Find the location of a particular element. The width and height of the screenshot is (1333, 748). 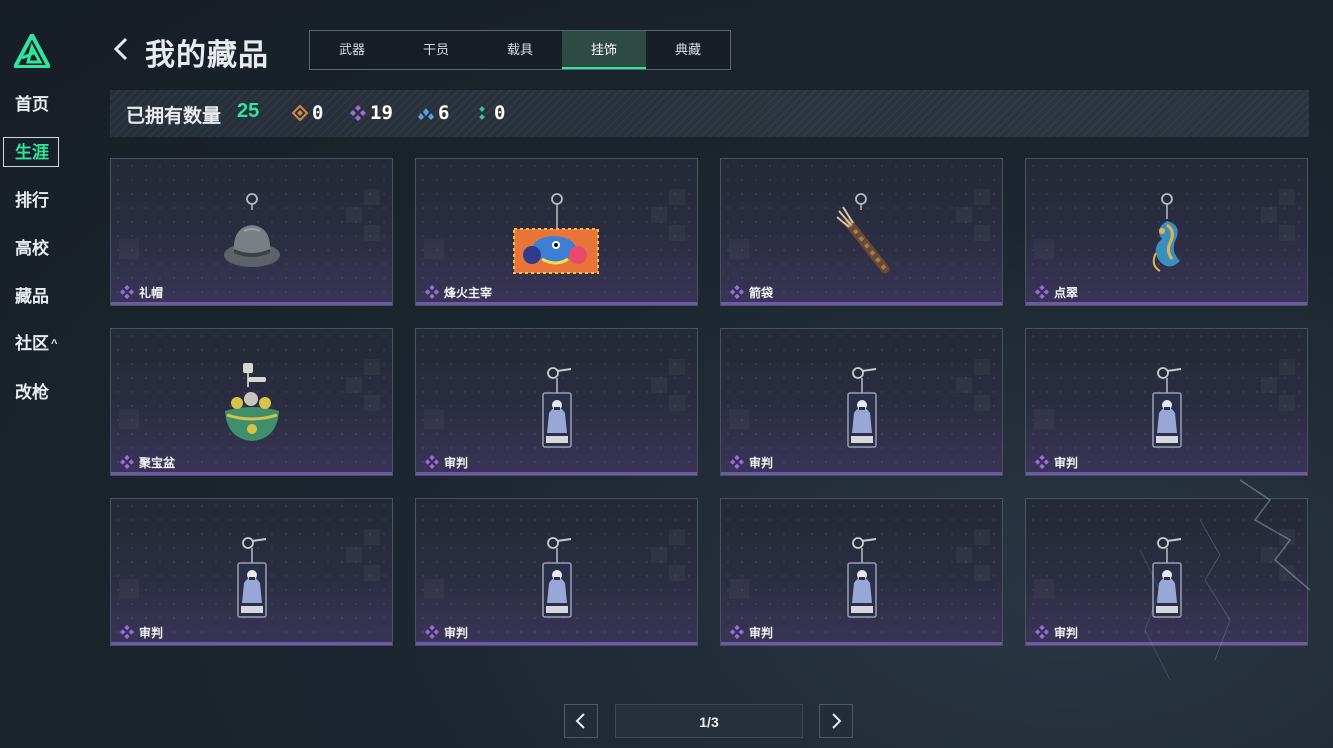

owned-count-value: 25 is located at coordinates (248, 111).